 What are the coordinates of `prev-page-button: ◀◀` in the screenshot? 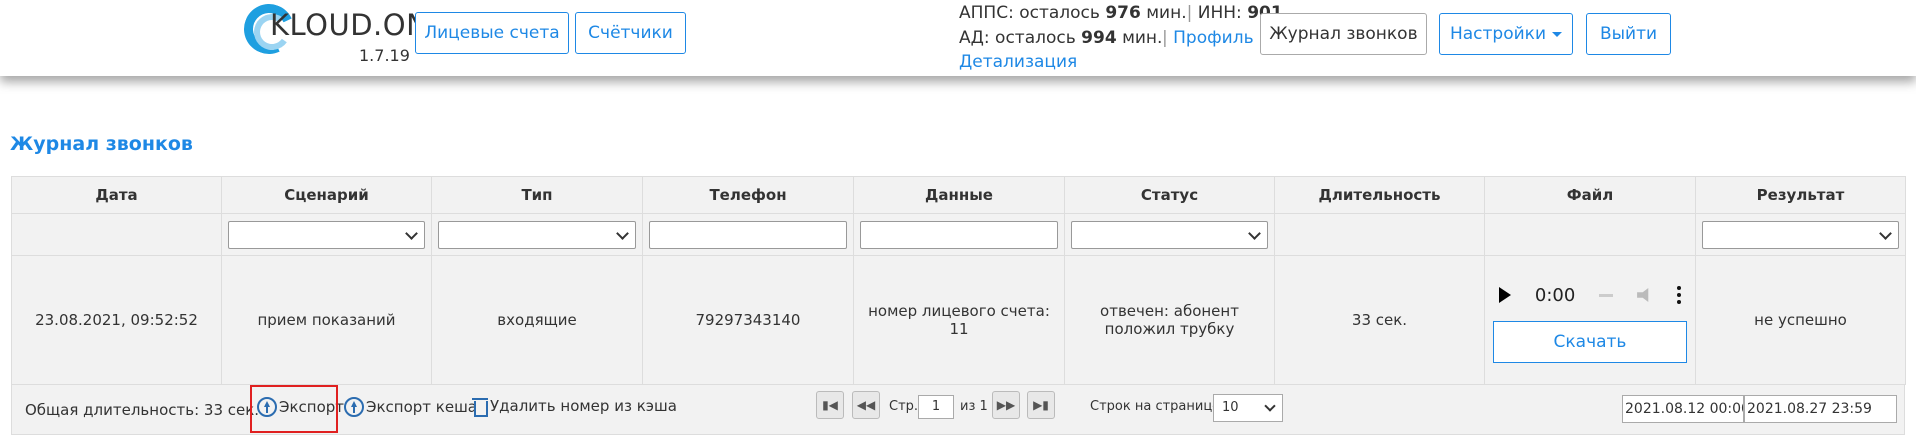 It's located at (866, 405).